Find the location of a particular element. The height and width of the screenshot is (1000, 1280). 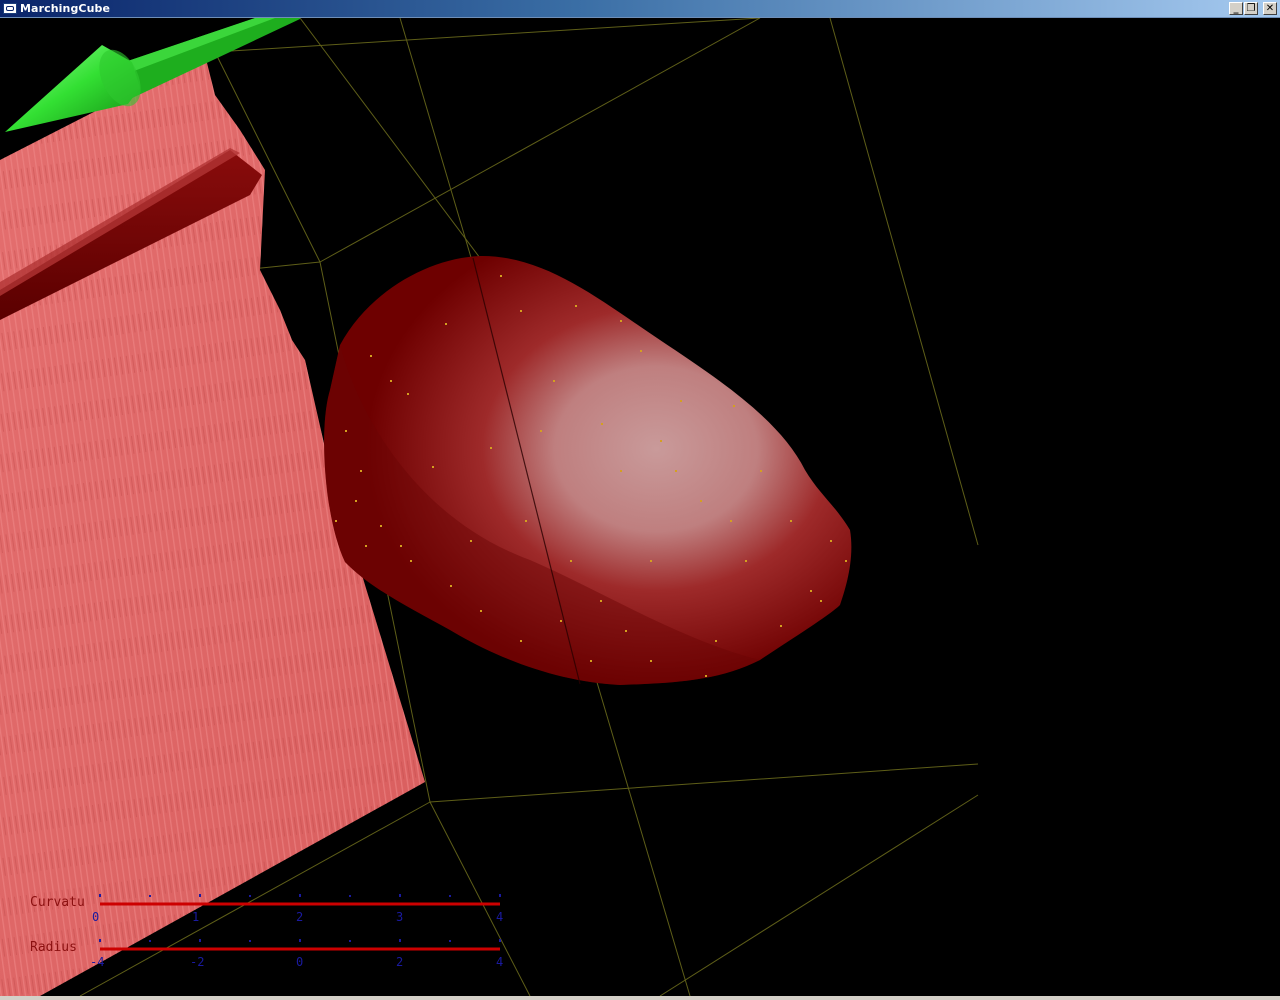

window-title: MarchingCube is located at coordinates (65, 8).